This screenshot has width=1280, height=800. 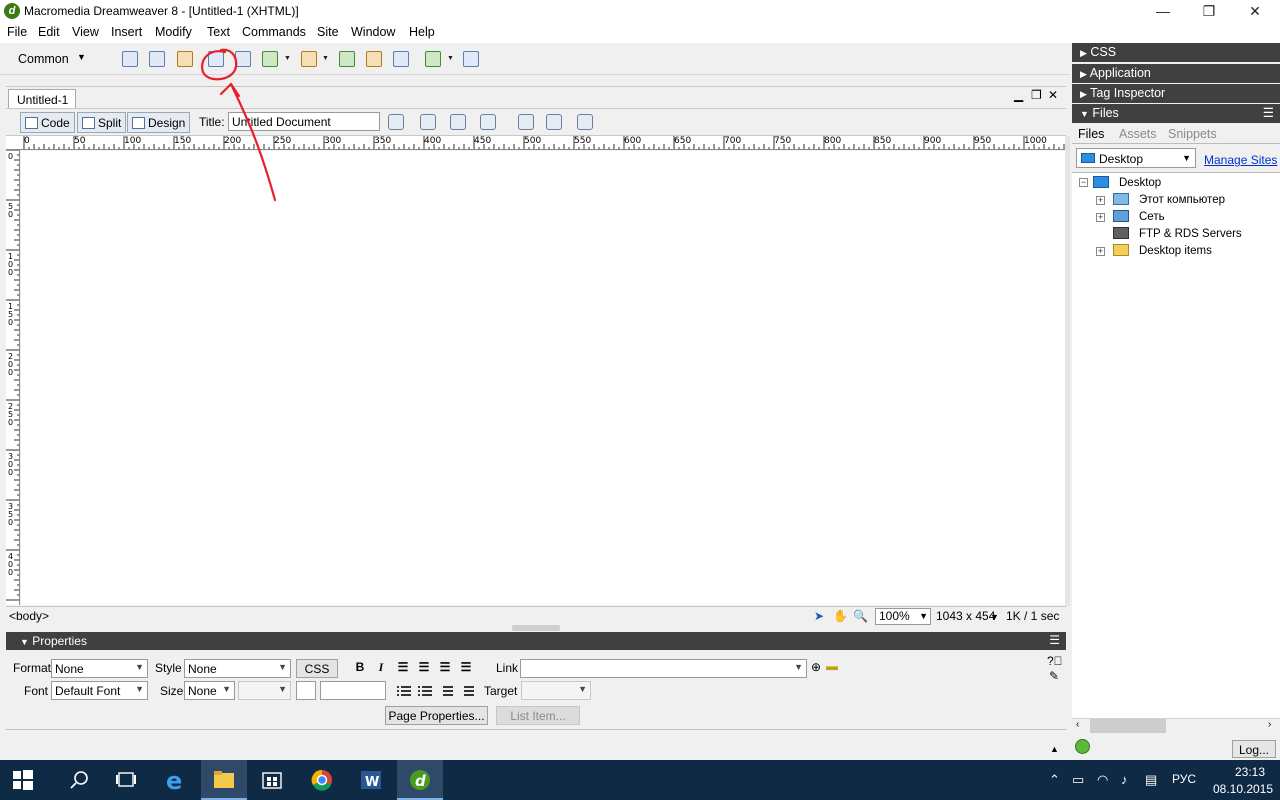 I want to click on media-icon, so click(x=309, y=59).